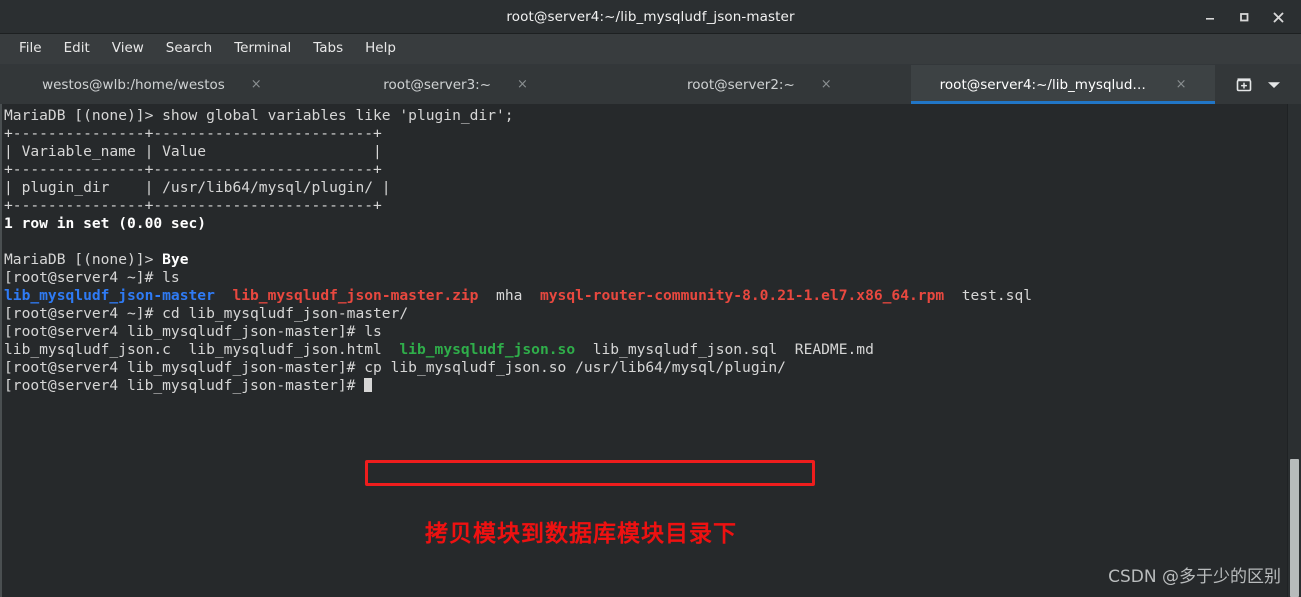  I want to click on terminal-cursor, so click(368, 385).